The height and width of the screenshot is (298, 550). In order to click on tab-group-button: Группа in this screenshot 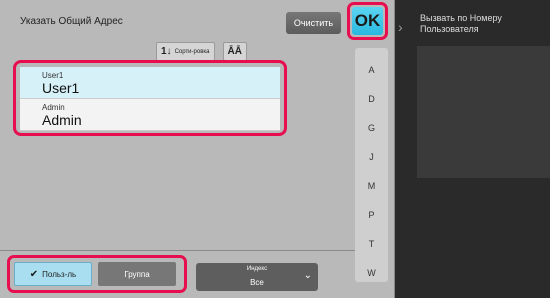, I will do `click(137, 274)`.